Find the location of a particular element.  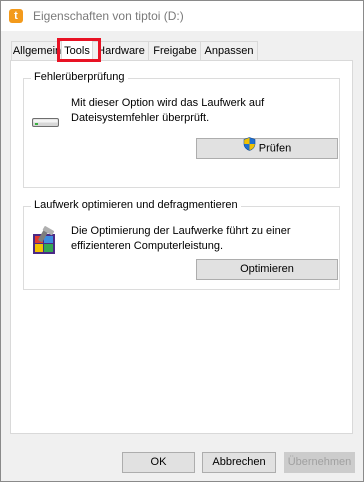

tab-hardware: Hardware is located at coordinates (121, 50).